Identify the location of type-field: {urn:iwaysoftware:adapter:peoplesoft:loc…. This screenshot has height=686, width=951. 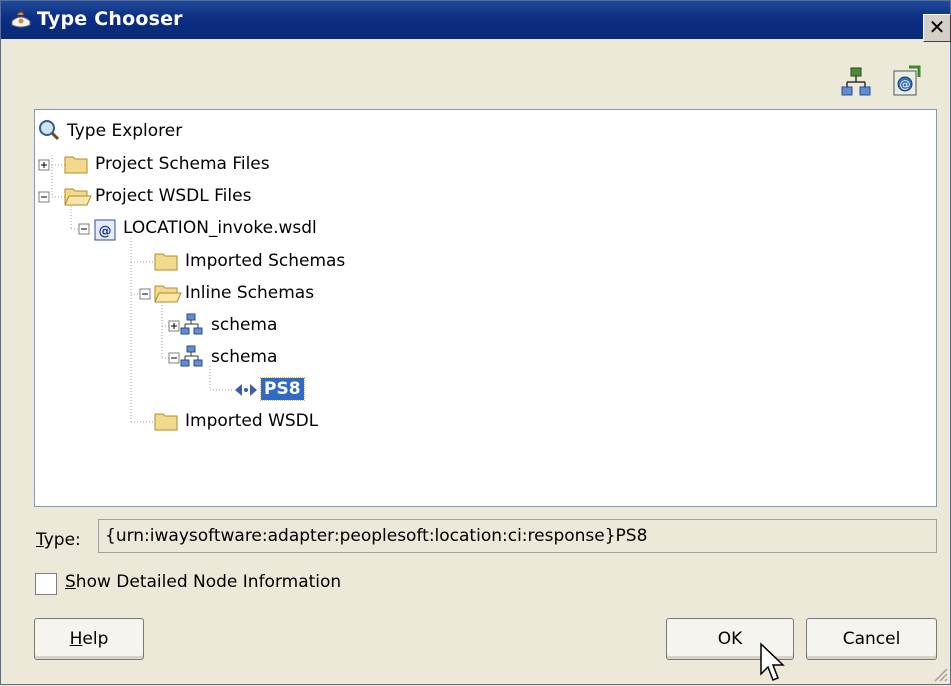
(517, 536).